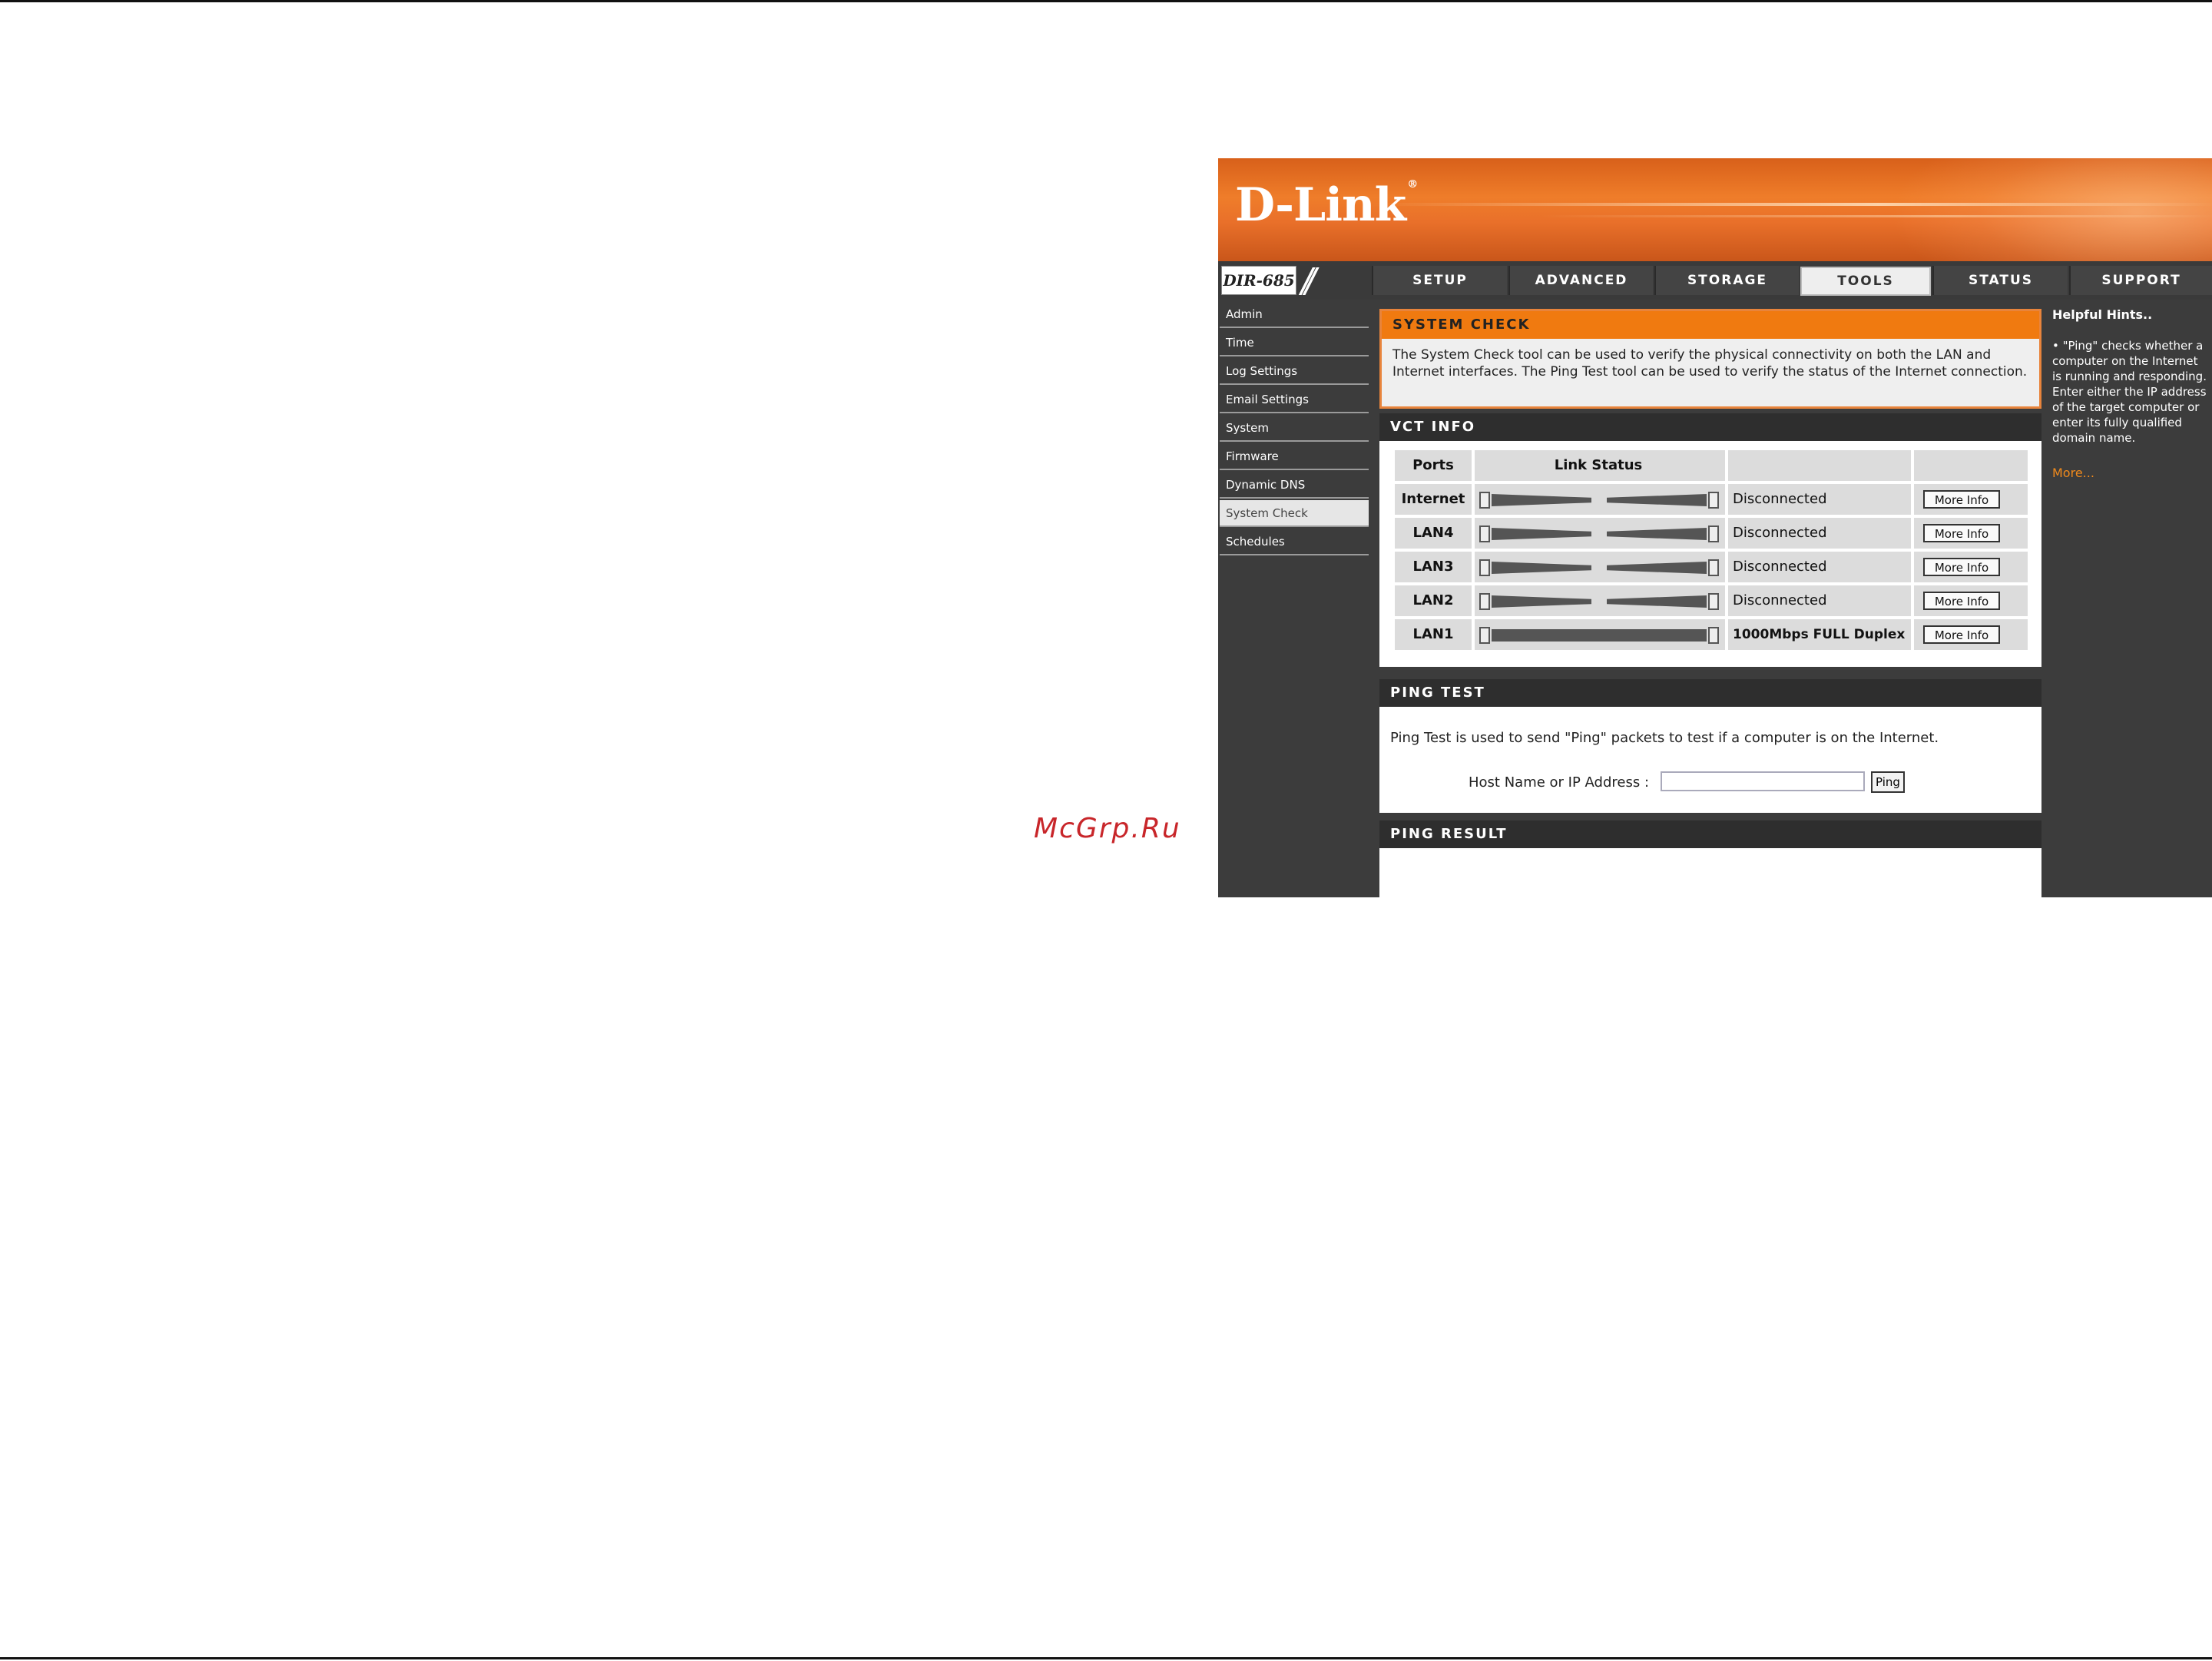 Image resolution: width=2212 pixels, height=1661 pixels. I want to click on tab-advanced: ADVANCED, so click(1580, 280).